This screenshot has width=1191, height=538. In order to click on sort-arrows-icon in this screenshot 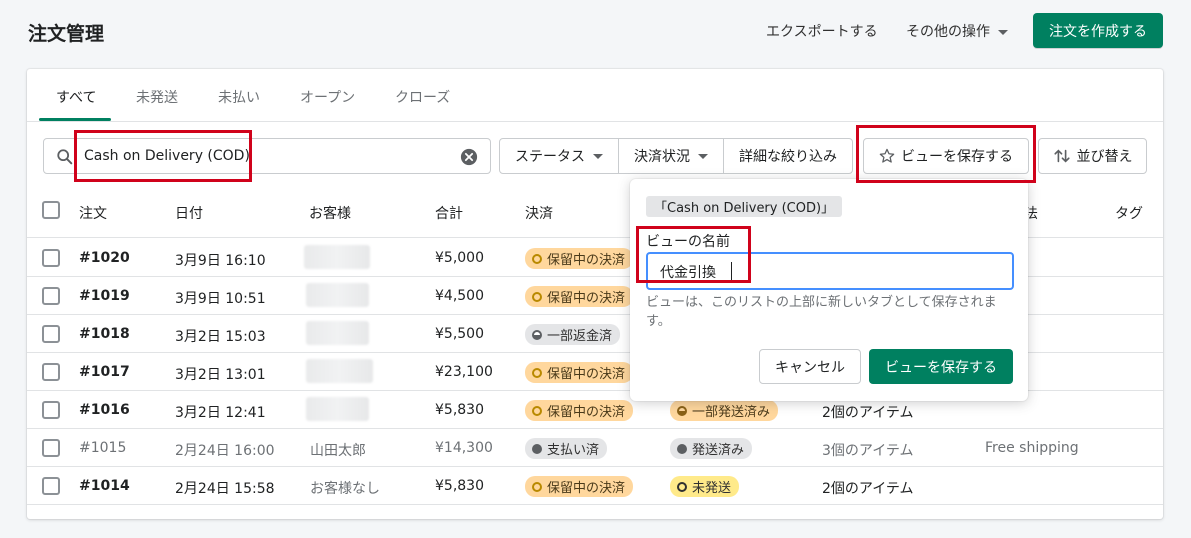, I will do `click(1061, 156)`.